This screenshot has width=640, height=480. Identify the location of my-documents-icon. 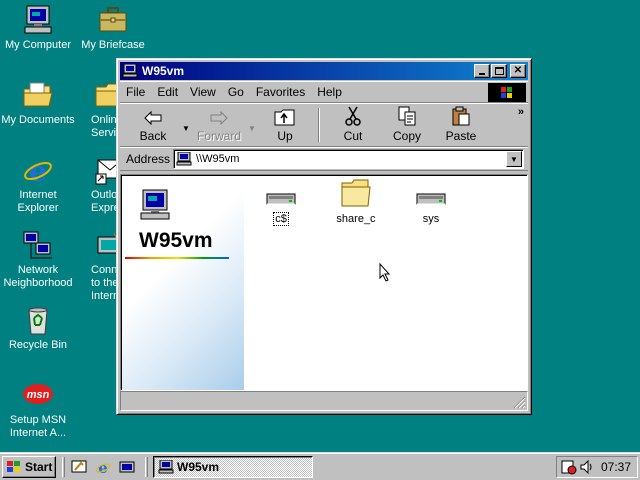
(38, 94).